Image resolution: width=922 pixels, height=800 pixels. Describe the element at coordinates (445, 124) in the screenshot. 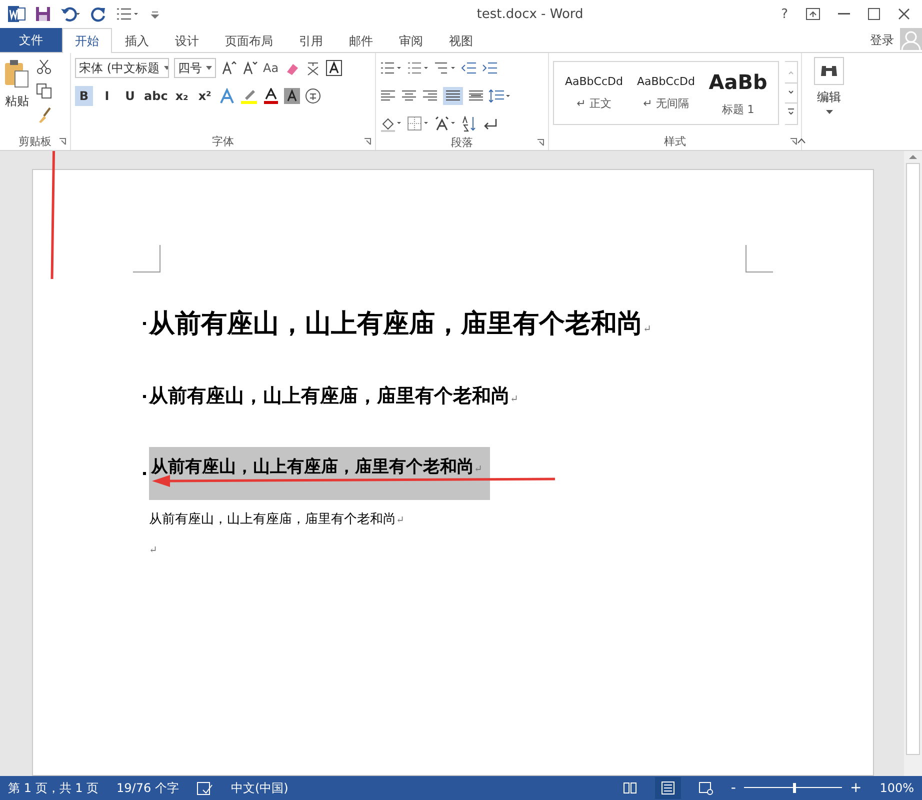

I see `asian-layout-icon` at that location.